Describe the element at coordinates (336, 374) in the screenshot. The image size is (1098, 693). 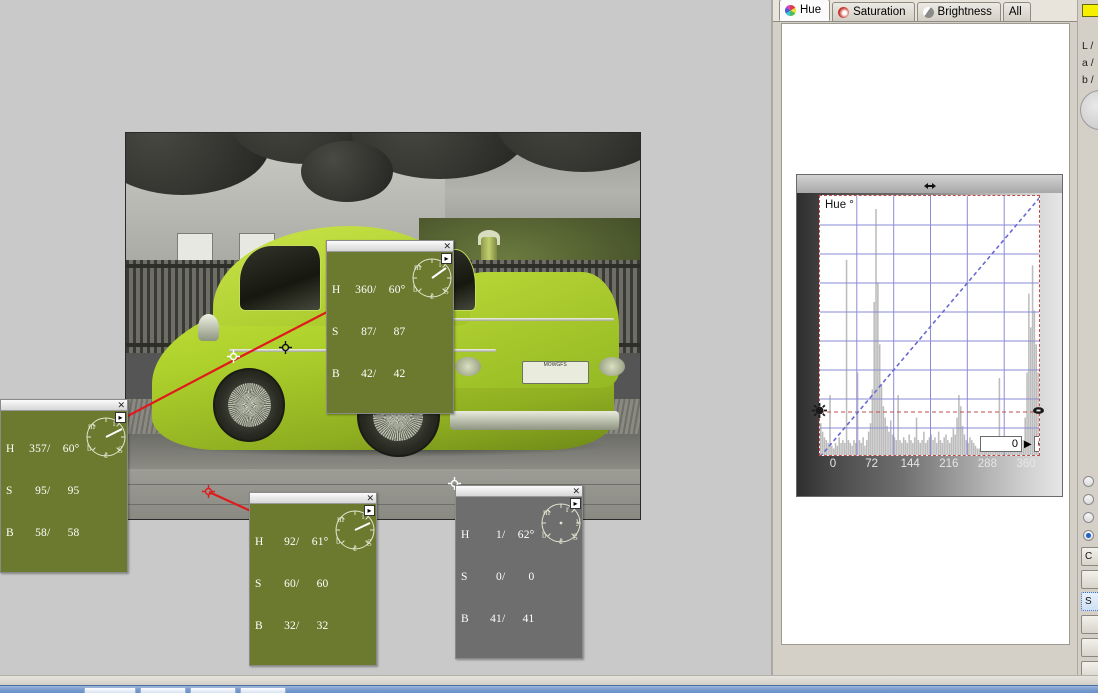
I see `row-label: B` at that location.